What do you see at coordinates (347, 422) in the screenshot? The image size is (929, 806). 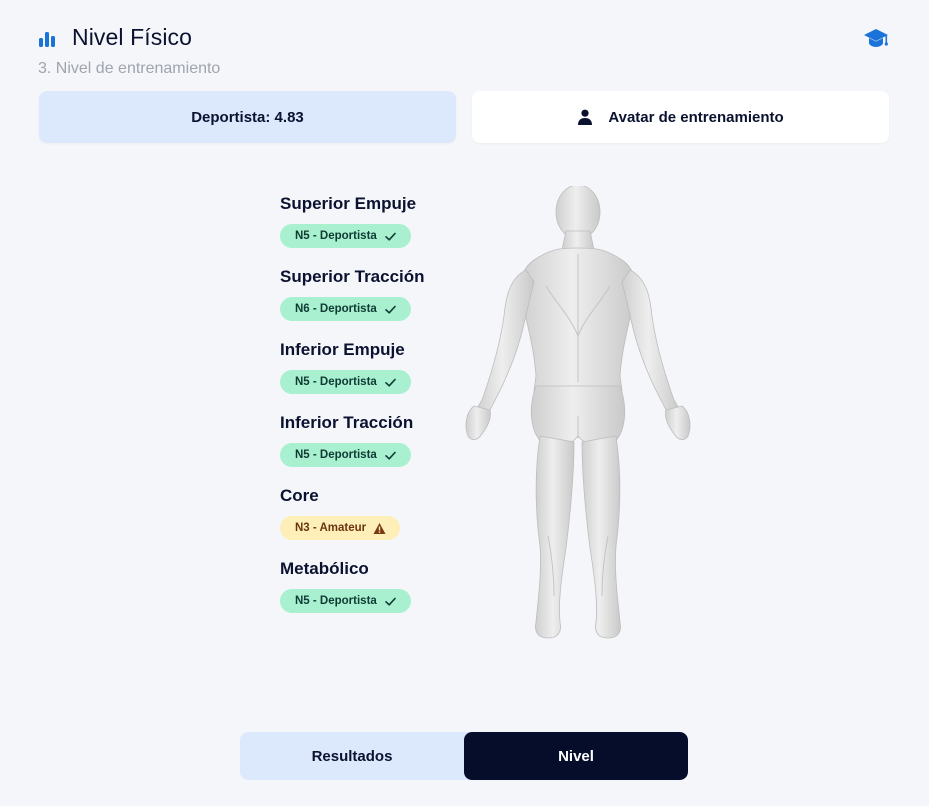 I see `level-name: Inferior Tracción` at bounding box center [347, 422].